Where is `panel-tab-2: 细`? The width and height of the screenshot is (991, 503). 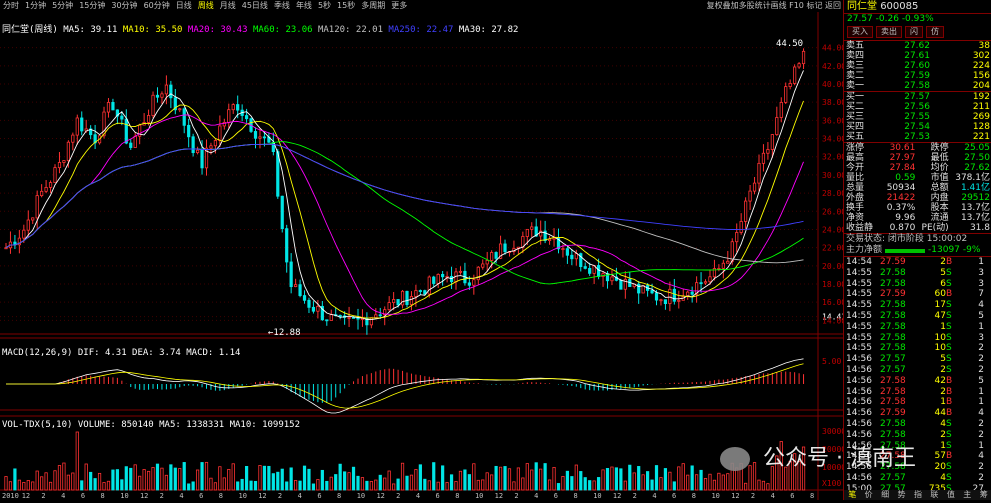 panel-tab-2: 细 is located at coordinates (885, 495).